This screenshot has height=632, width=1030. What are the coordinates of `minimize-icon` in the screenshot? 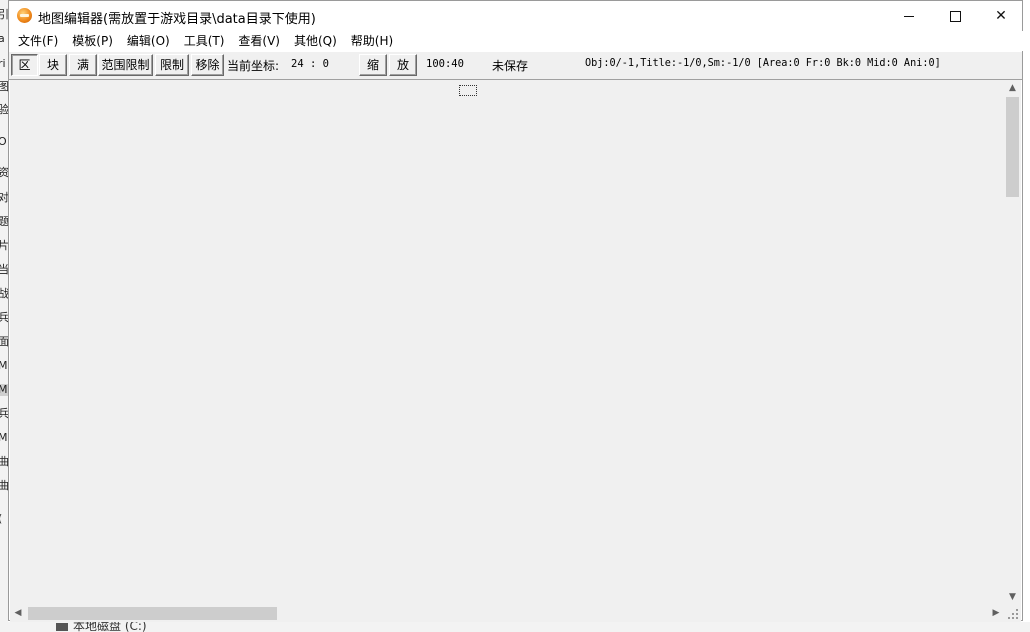 It's located at (909, 16).